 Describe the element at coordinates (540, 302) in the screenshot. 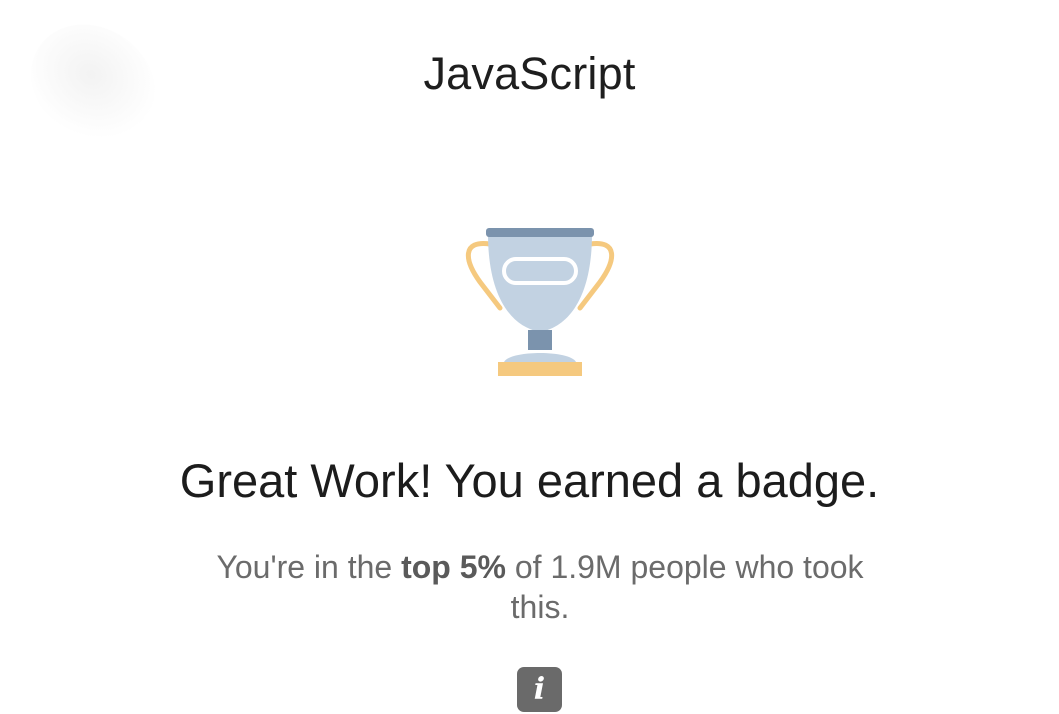

I see `trophy-icon` at that location.